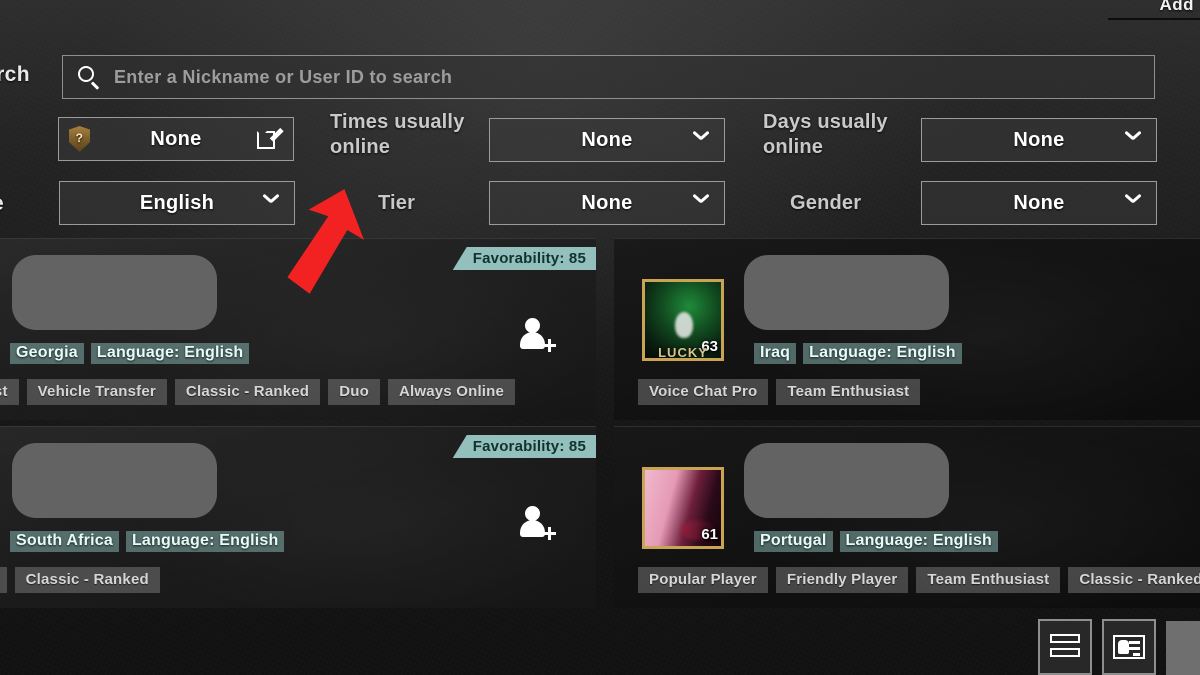 The width and height of the screenshot is (1200, 675). I want to click on tier-value: None, so click(607, 202).